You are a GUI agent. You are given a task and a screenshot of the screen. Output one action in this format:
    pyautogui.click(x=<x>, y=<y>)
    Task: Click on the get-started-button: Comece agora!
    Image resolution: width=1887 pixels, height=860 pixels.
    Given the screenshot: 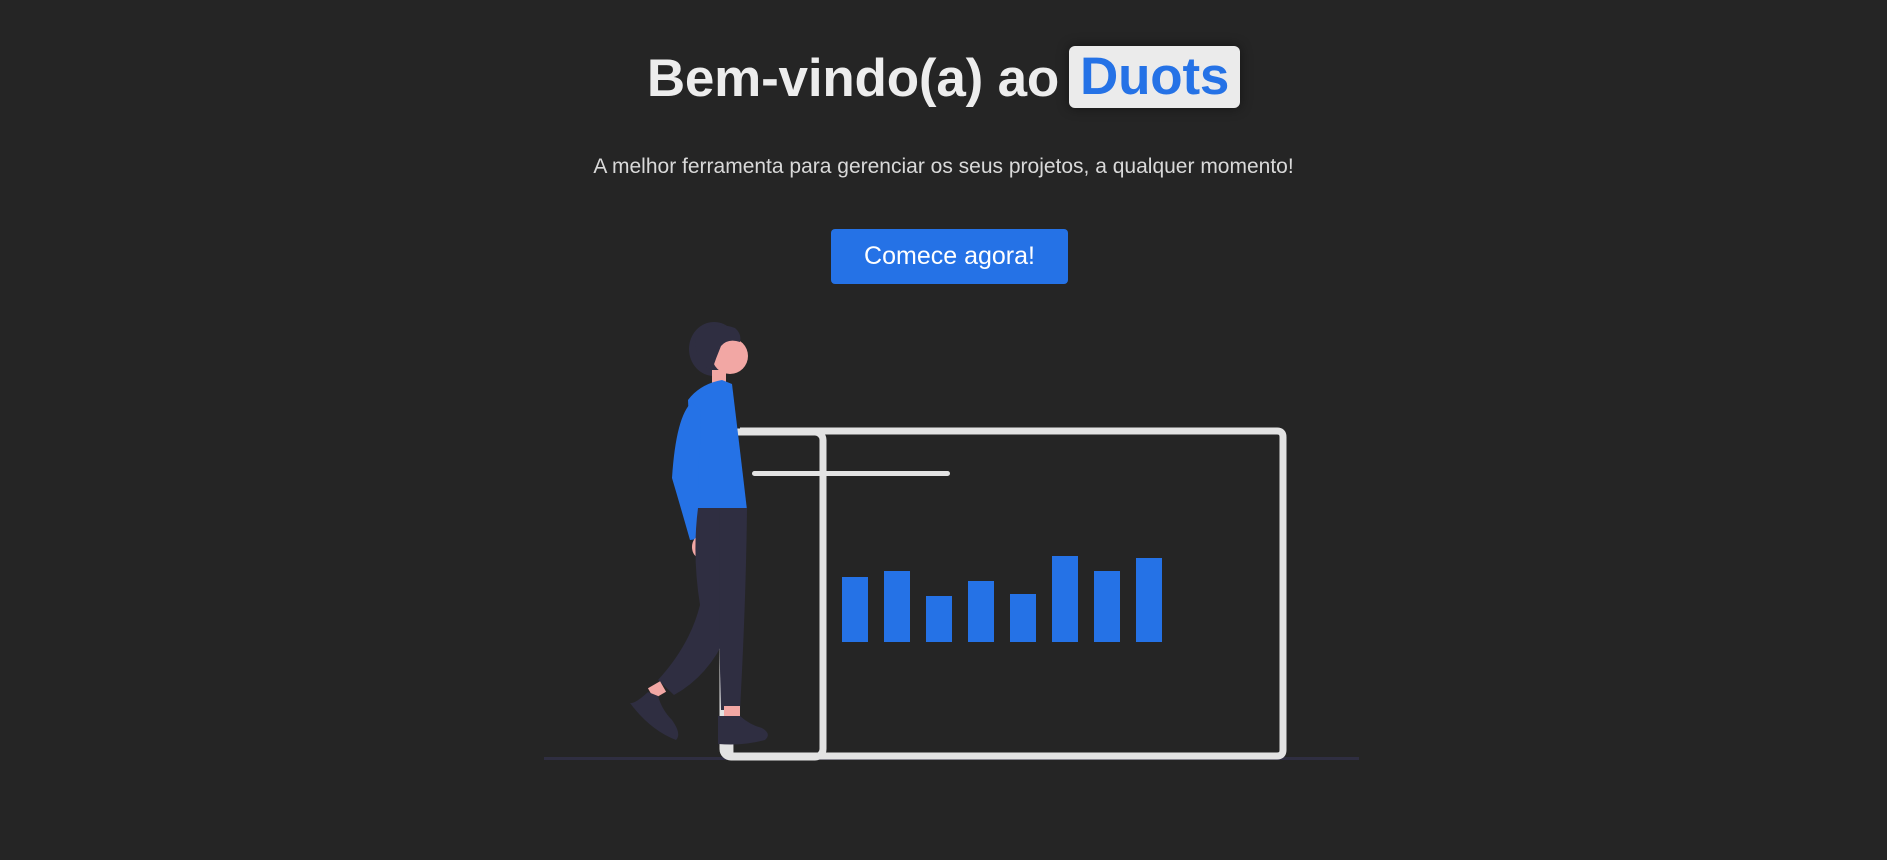 What is the action you would take?
    pyautogui.click(x=949, y=256)
    